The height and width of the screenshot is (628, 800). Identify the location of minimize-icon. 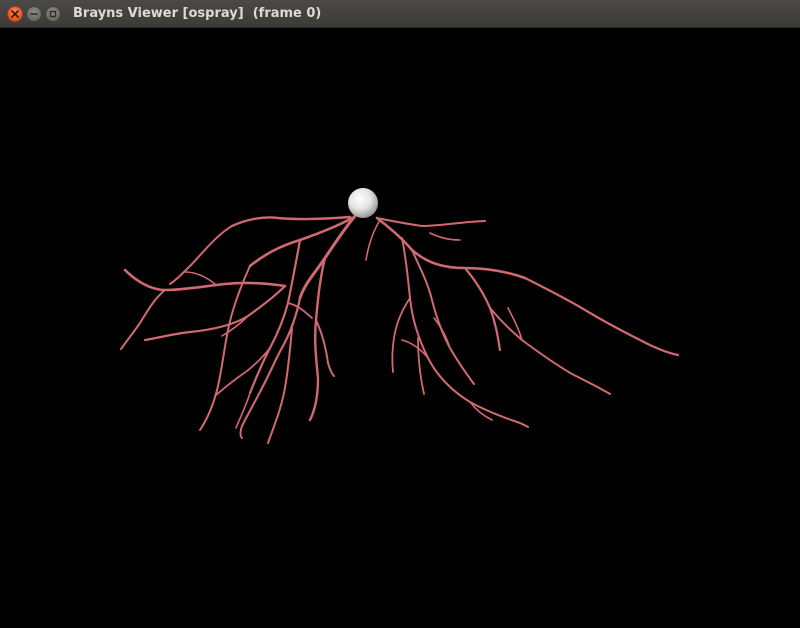
(34, 14).